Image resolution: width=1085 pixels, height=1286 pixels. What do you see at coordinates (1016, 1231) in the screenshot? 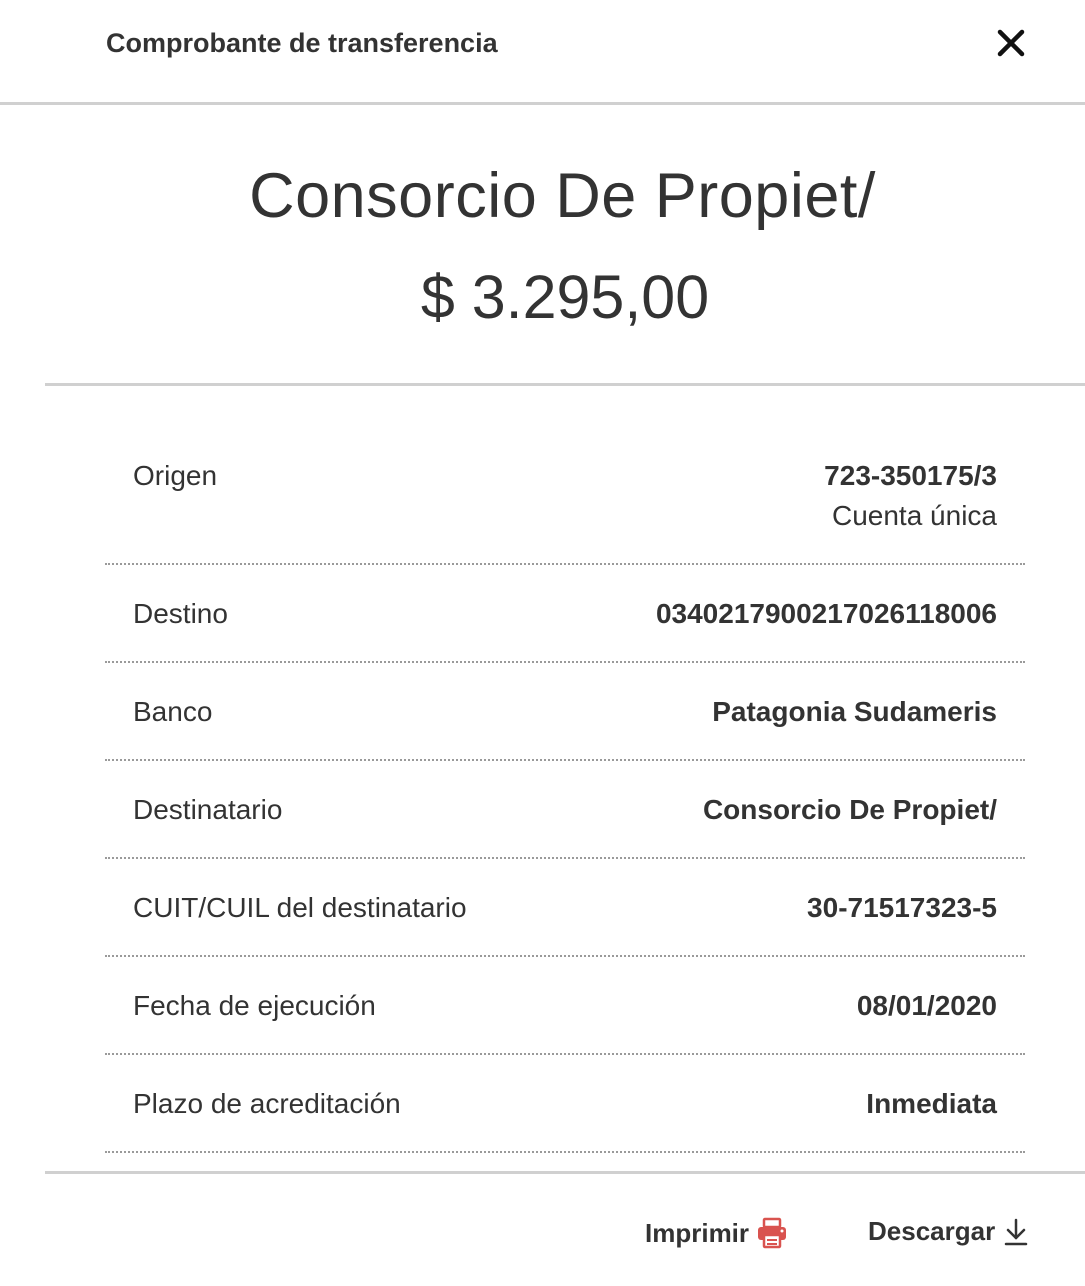
I see `download-icon` at bounding box center [1016, 1231].